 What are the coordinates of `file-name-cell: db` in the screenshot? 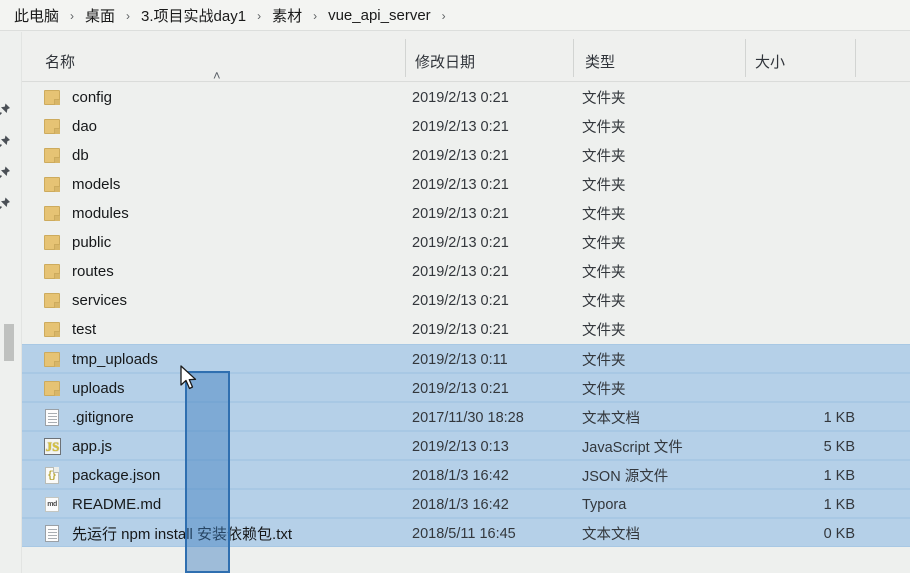 It's located at (55, 155).